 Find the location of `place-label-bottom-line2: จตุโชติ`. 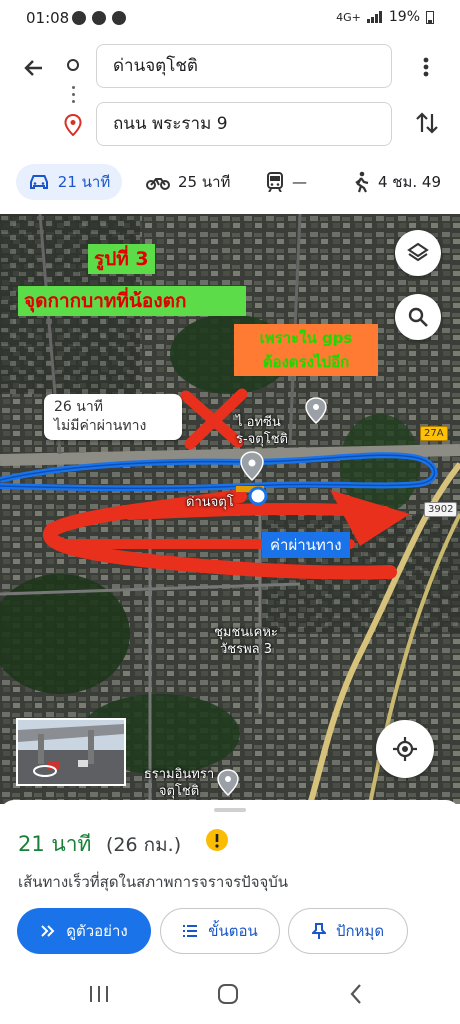

place-label-bottom-line2: จตุโชติ is located at coordinates (179, 791).